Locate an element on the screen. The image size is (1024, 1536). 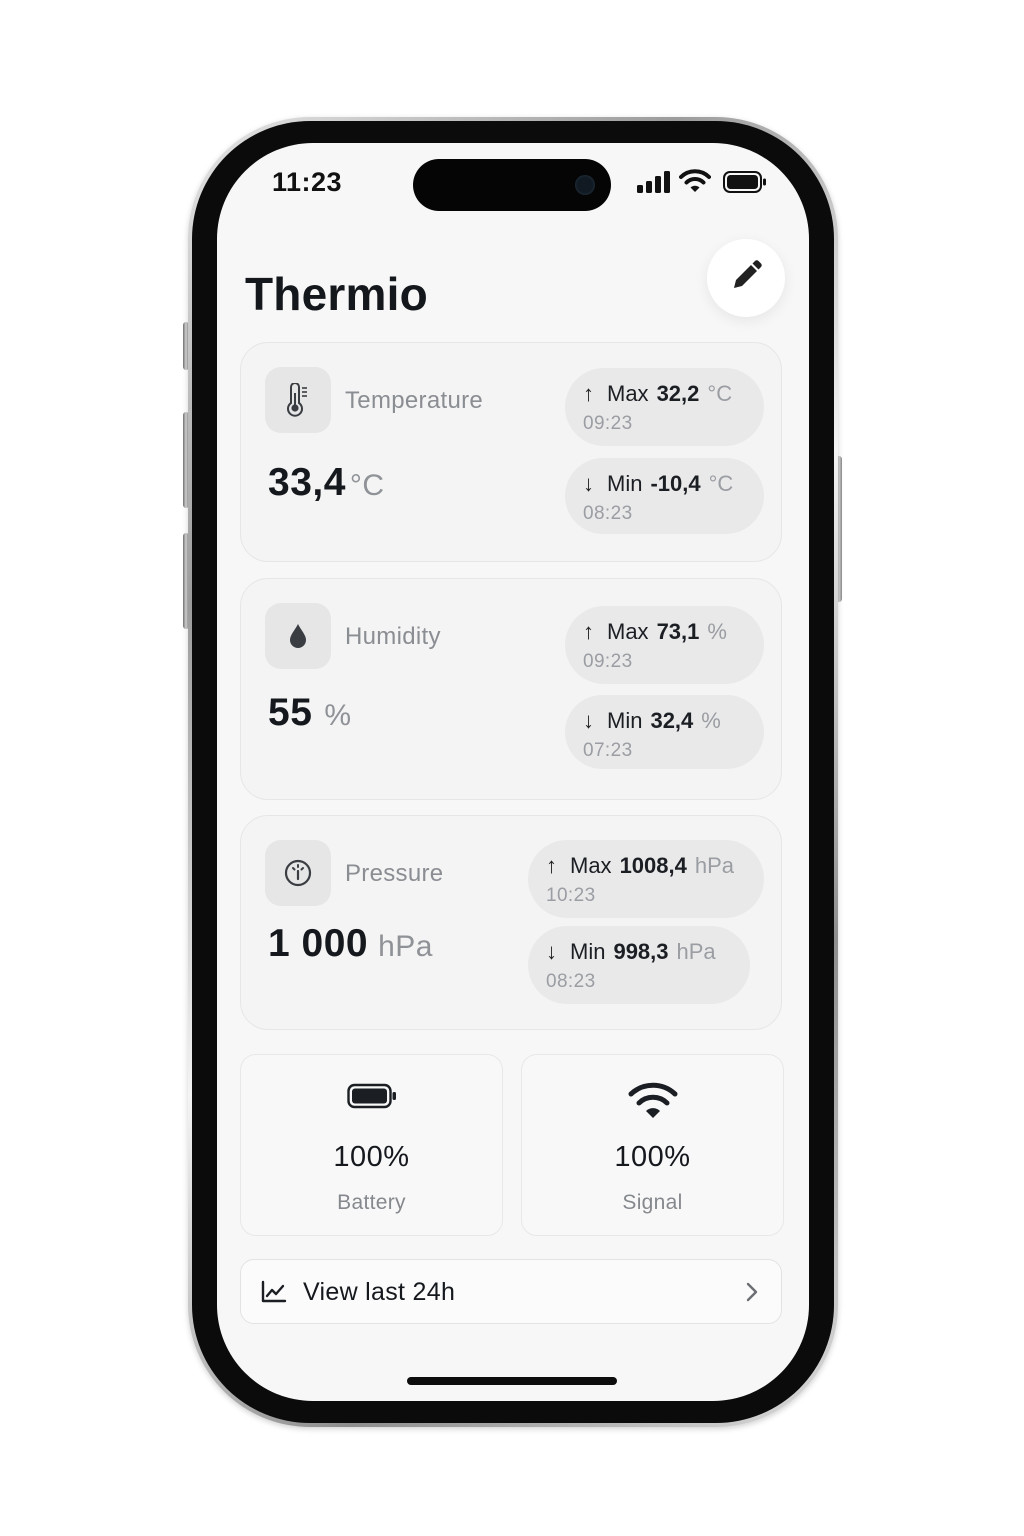
signal-tile: 100% Signal is located at coordinates (652, 1145).